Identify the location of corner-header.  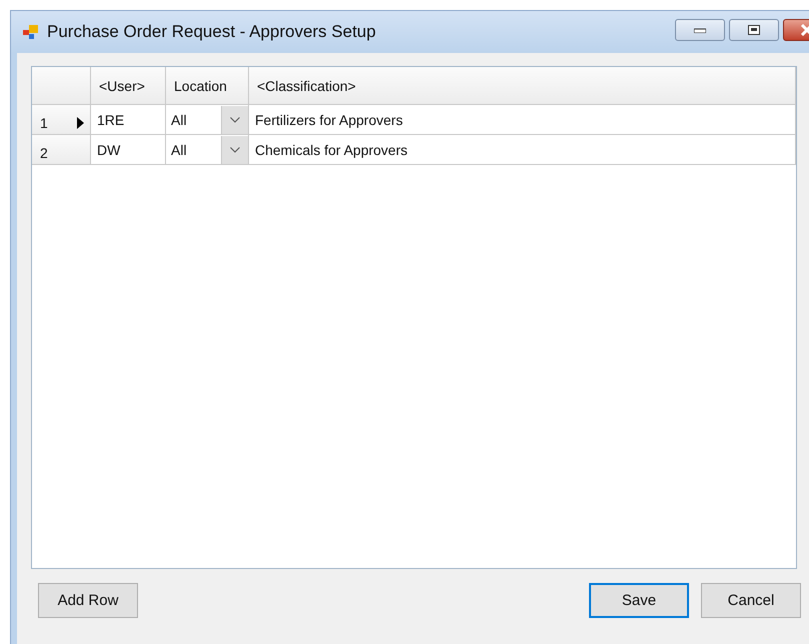
(61, 86).